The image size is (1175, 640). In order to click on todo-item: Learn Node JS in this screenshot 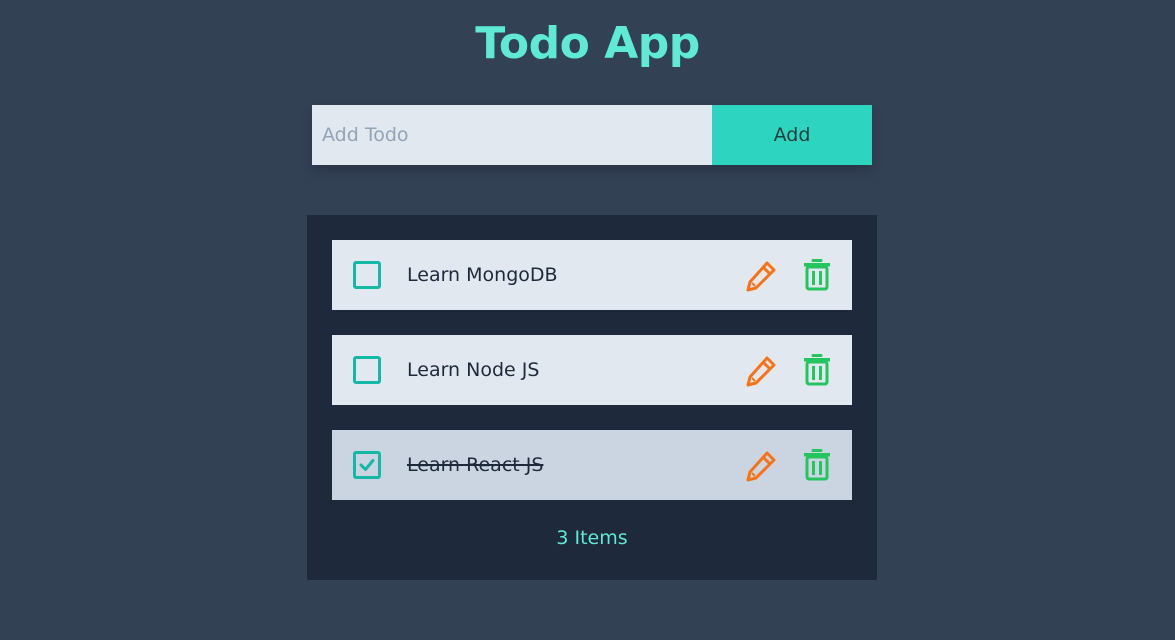, I will do `click(592, 370)`.